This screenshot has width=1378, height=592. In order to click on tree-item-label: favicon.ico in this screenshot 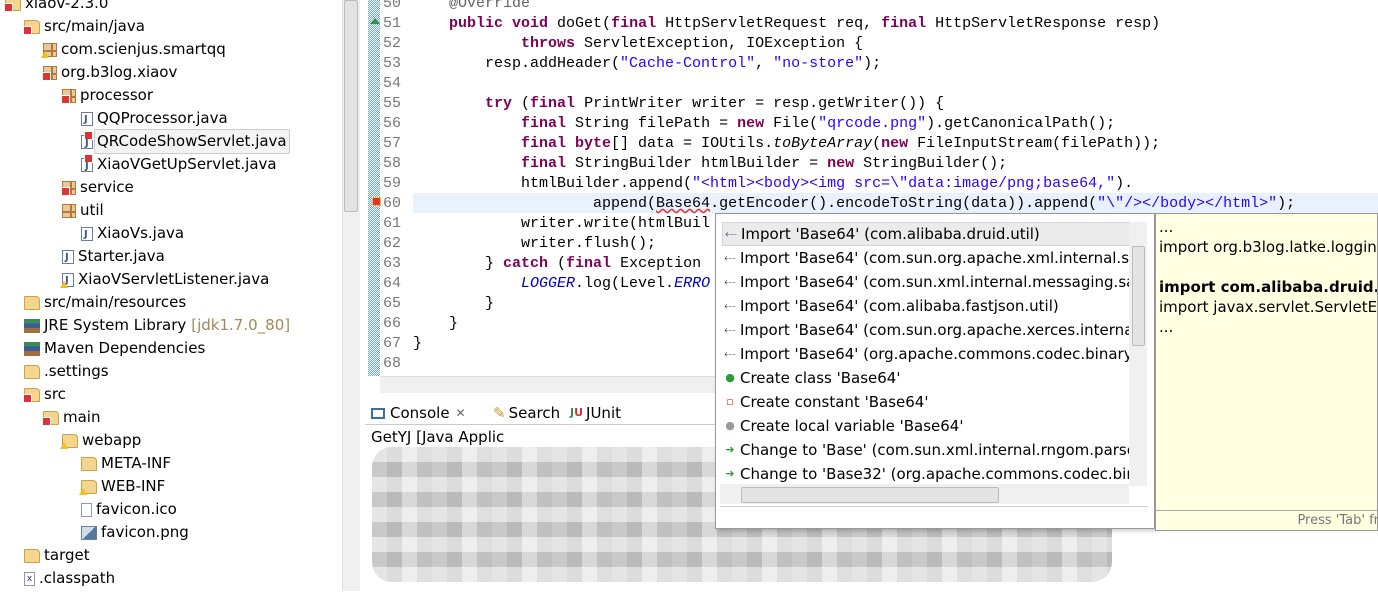, I will do `click(136, 509)`.